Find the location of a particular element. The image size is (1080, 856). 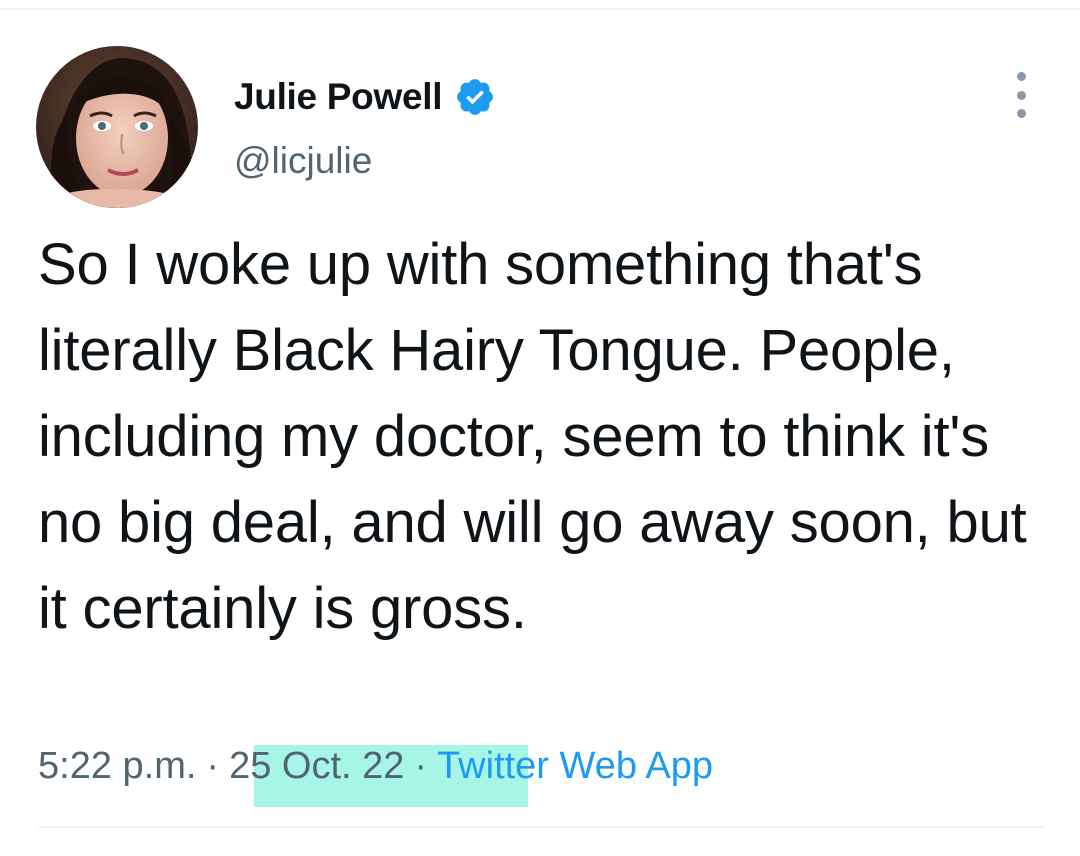

avatar-photo is located at coordinates (117, 127).